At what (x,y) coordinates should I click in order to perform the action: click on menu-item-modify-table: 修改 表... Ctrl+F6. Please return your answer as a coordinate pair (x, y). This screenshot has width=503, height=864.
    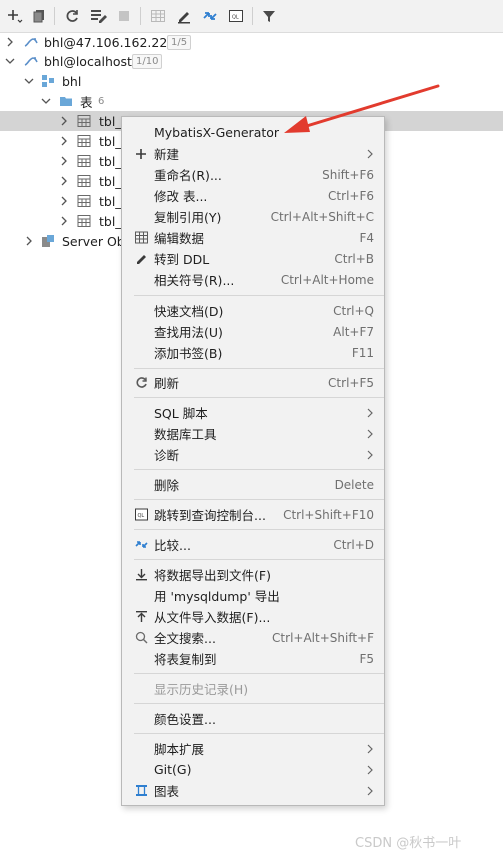
    Looking at the image, I should click on (253, 195).